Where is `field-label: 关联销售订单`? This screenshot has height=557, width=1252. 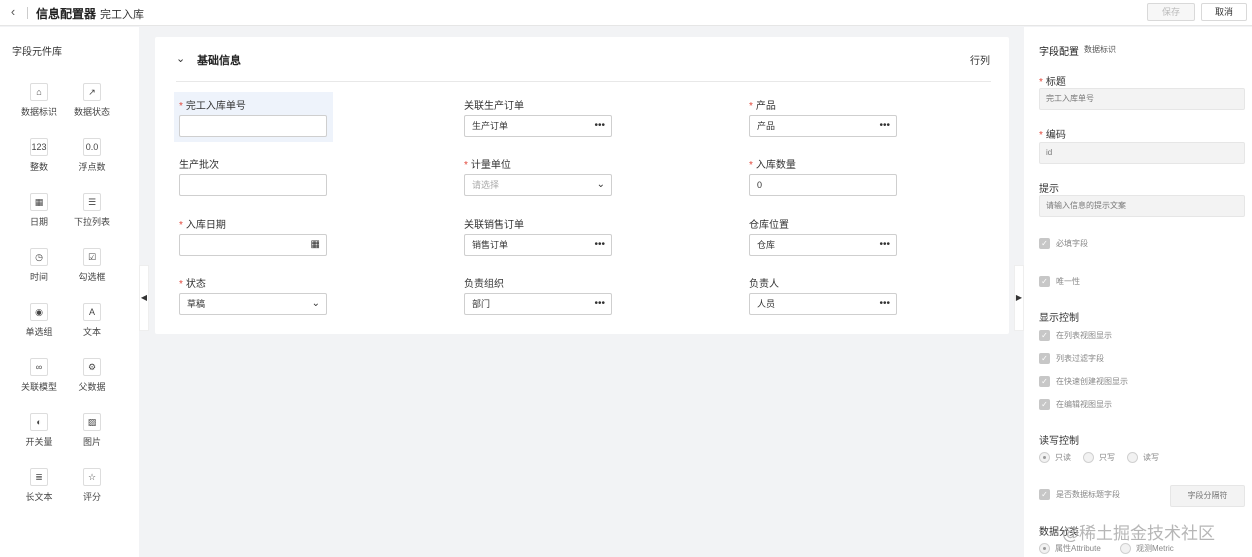 field-label: 关联销售订单 is located at coordinates (494, 225).